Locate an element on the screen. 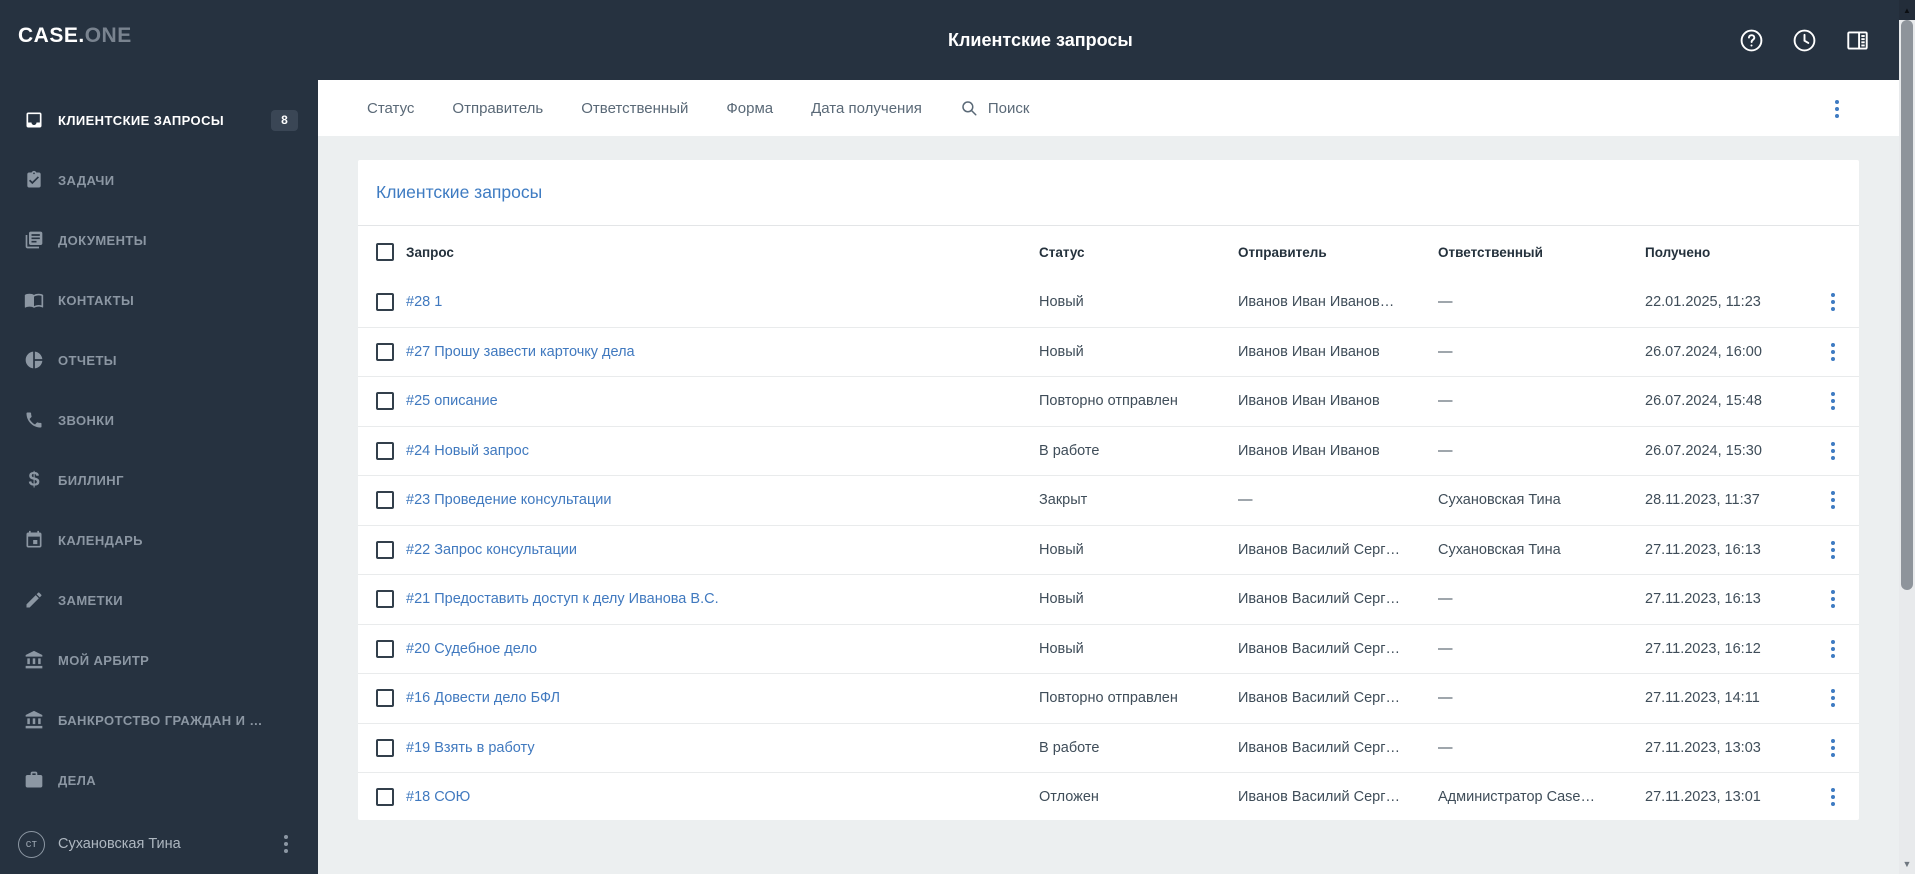 This screenshot has height=874, width=1915. filter-item-1: Отправитель is located at coordinates (497, 108).